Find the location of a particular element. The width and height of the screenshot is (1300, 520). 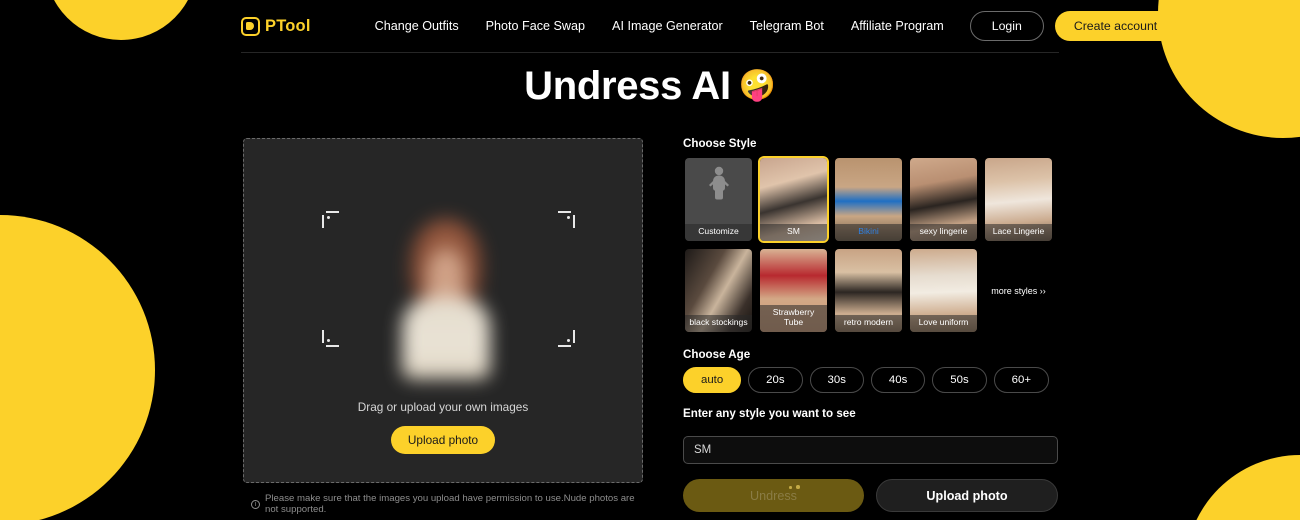

age-option-50s: 50s is located at coordinates (959, 380).